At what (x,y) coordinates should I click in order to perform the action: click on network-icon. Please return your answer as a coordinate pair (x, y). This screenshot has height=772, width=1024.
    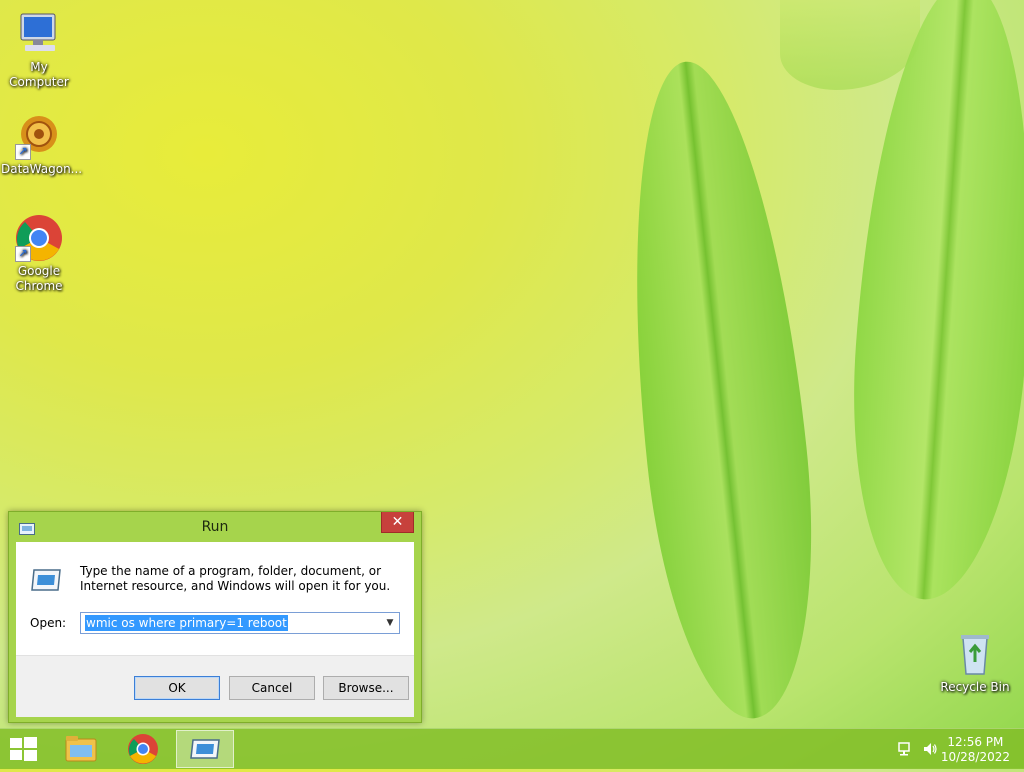
    Looking at the image, I should click on (906, 749).